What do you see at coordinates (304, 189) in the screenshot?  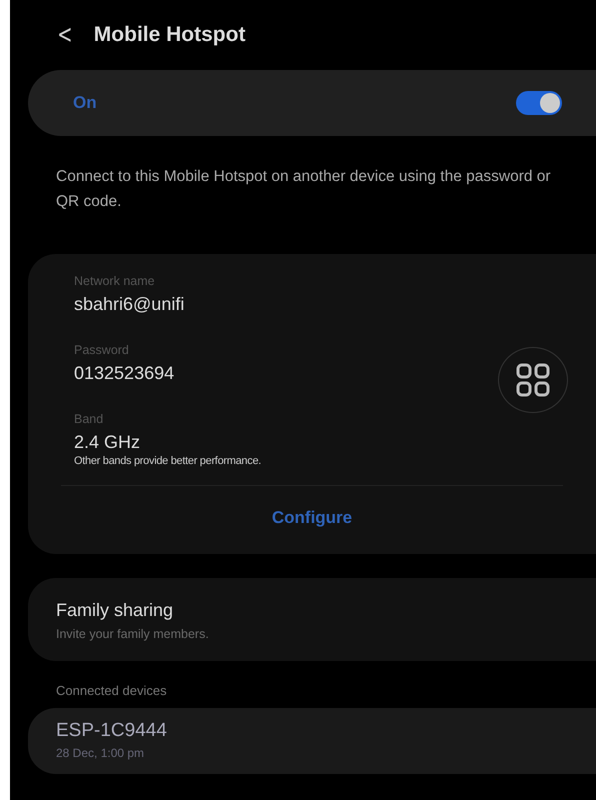 I see `description-text: Connect to this Mobile Hotspot on another device using the password or QR code.` at bounding box center [304, 189].